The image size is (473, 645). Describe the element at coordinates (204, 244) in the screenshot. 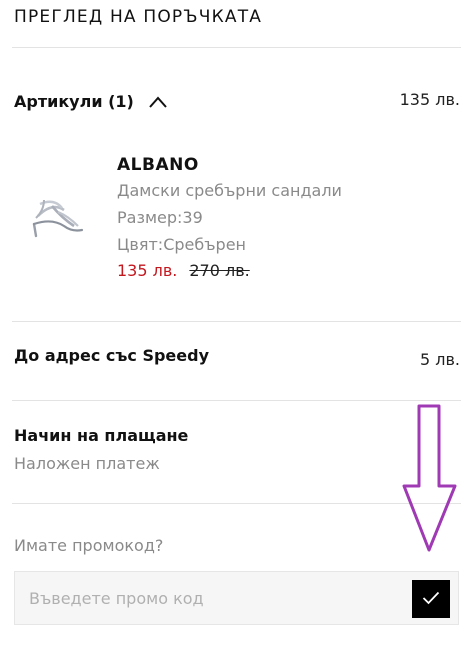

I see `color-value: Сребърен` at that location.